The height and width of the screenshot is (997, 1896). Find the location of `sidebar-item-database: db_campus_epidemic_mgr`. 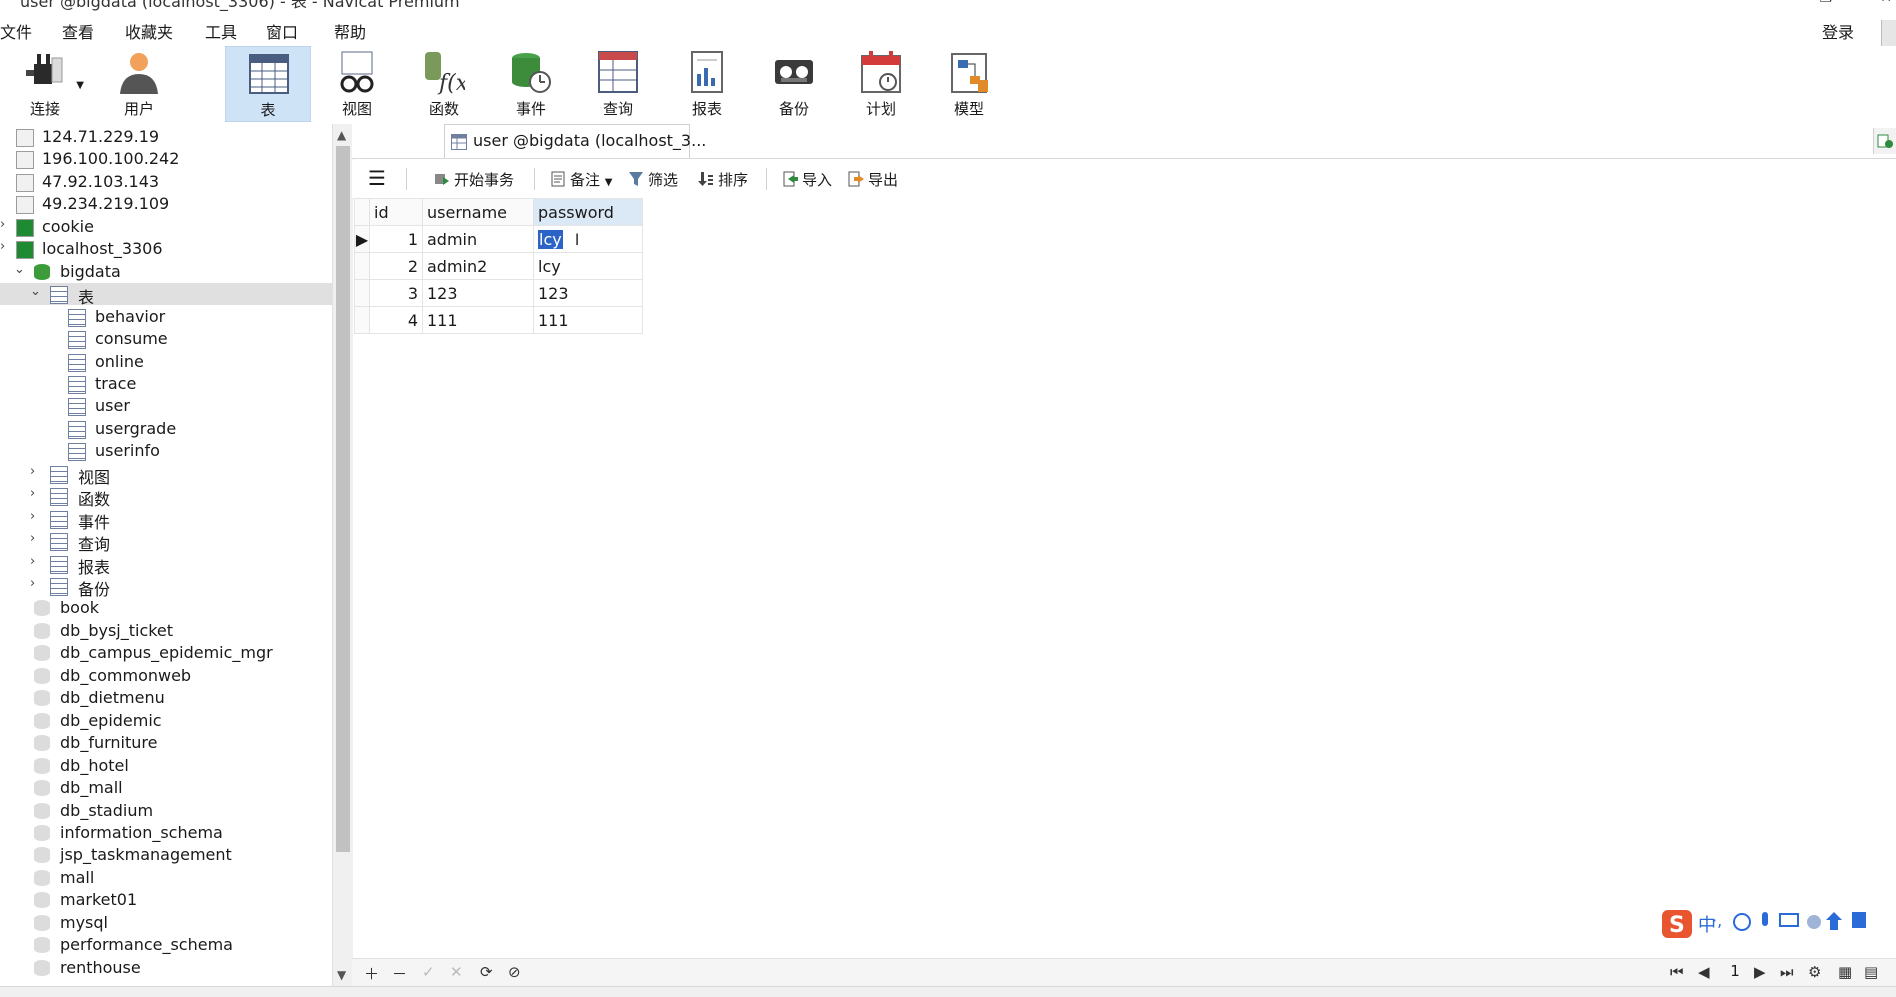

sidebar-item-database: db_campus_epidemic_mgr is located at coordinates (166, 653).